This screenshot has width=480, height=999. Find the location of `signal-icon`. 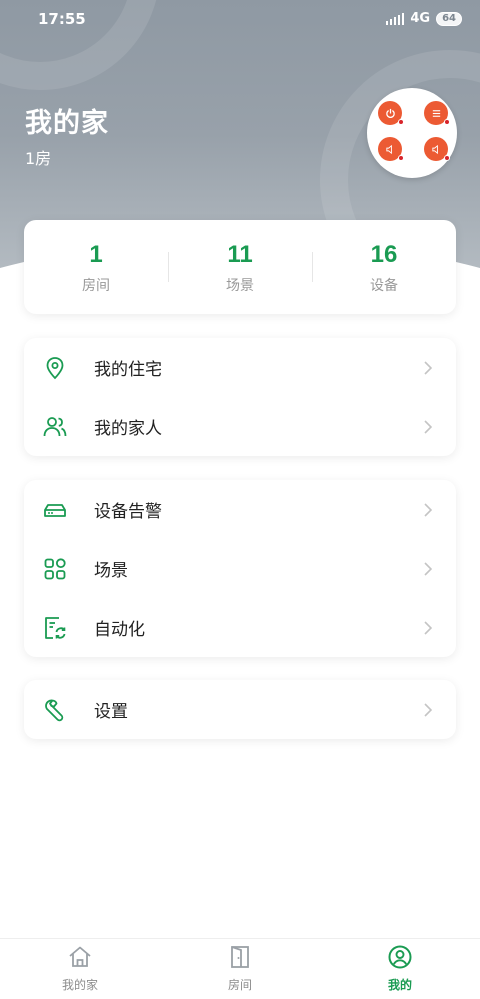

signal-icon is located at coordinates (395, 18).